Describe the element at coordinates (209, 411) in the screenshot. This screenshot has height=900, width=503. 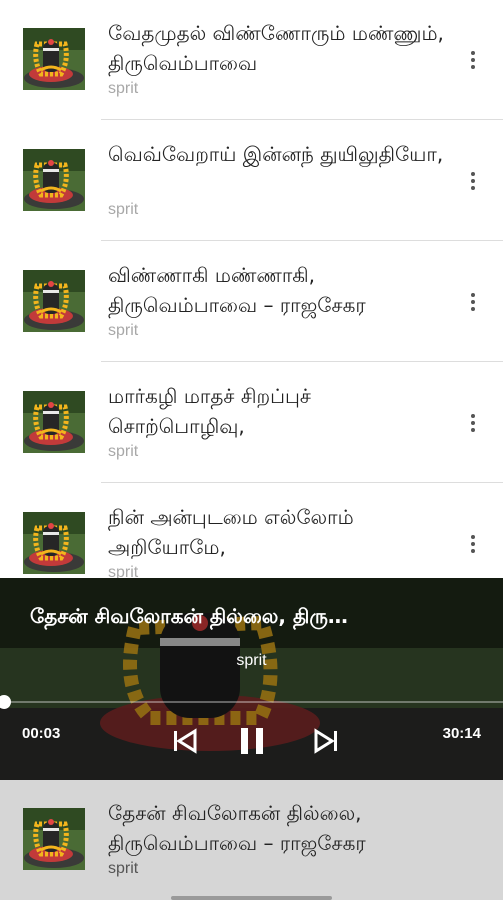
I see `track-title: மார்கழி மாதச் சிறப்புச் சொற்பொழிவு,` at that location.